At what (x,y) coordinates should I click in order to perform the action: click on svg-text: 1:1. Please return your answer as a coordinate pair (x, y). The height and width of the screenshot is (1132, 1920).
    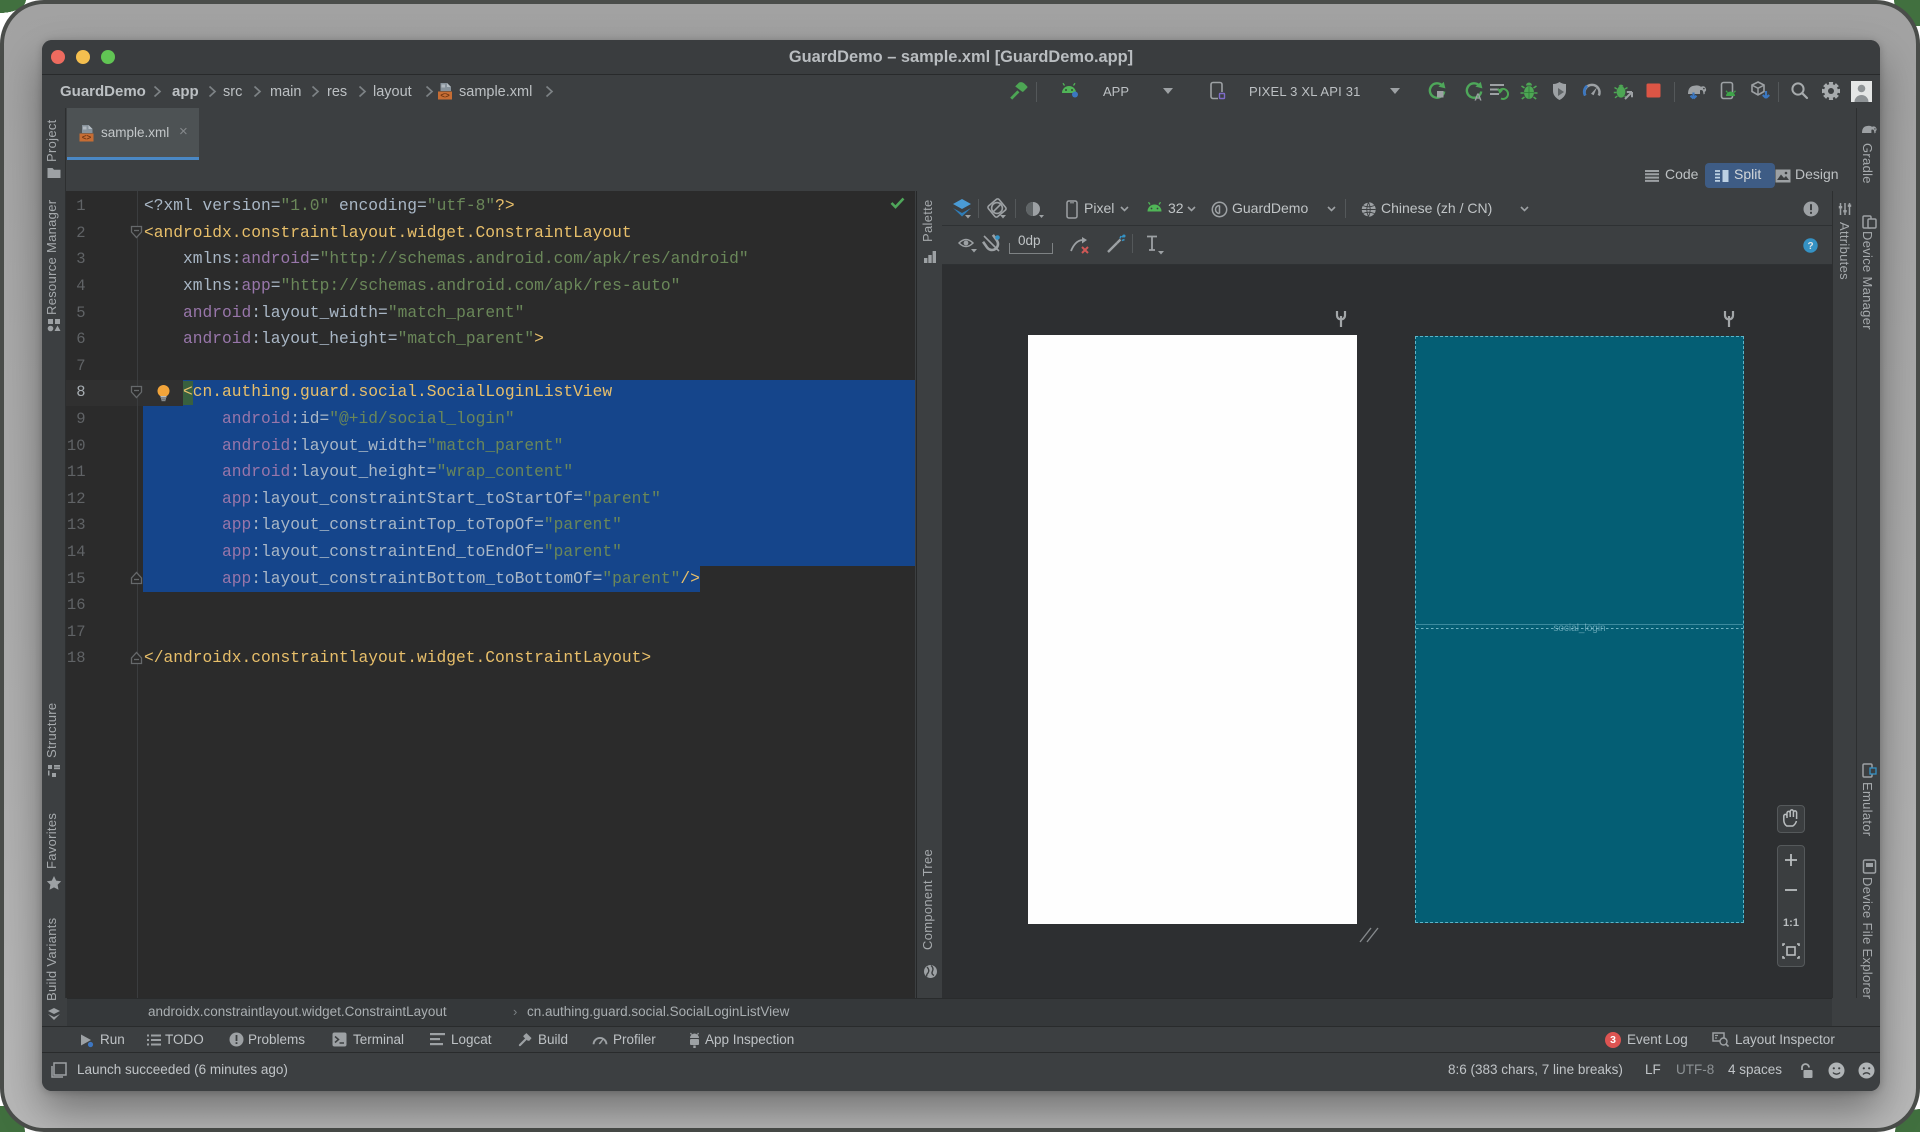
    Looking at the image, I should click on (1791, 923).